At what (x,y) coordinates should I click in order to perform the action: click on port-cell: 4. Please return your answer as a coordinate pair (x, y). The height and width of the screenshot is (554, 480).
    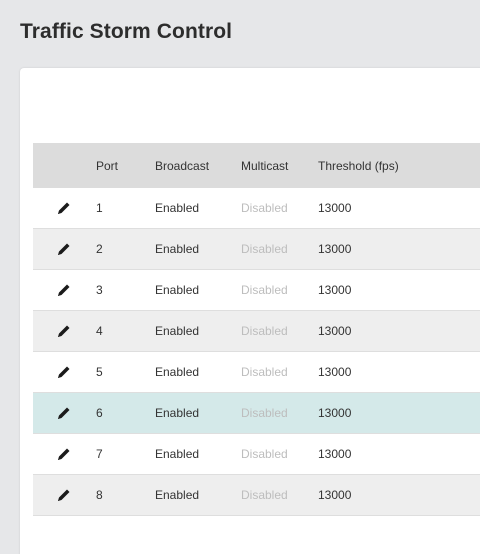
    Looking at the image, I should click on (99, 331).